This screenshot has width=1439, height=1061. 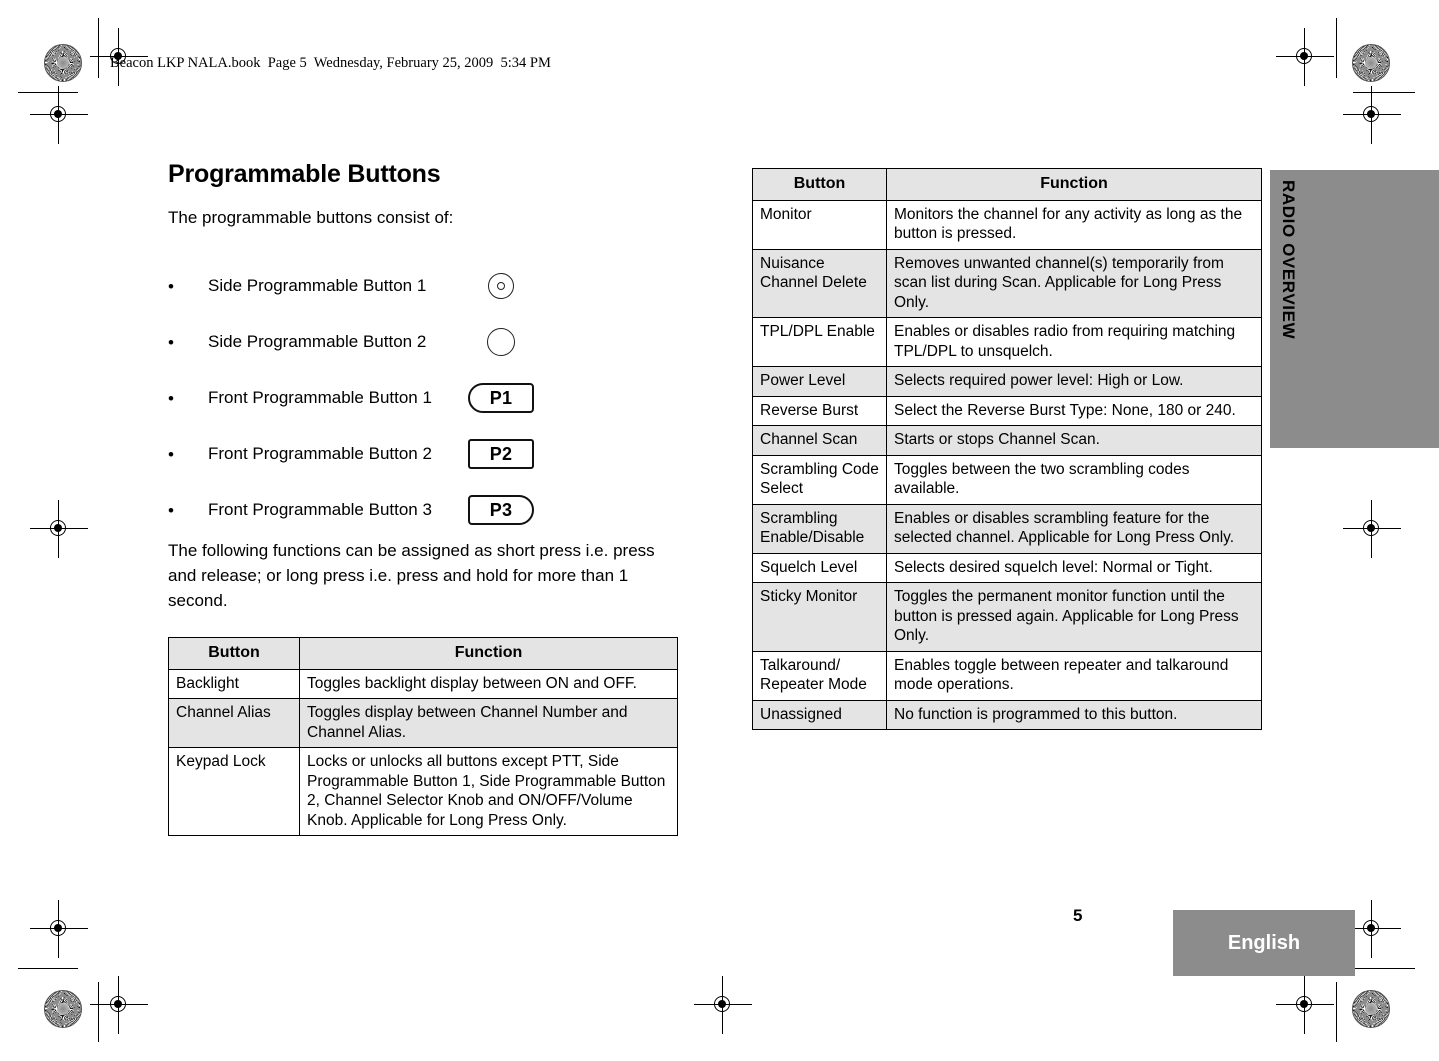 What do you see at coordinates (320, 397) in the screenshot?
I see `list-item-label: Front Programmable Button 1` at bounding box center [320, 397].